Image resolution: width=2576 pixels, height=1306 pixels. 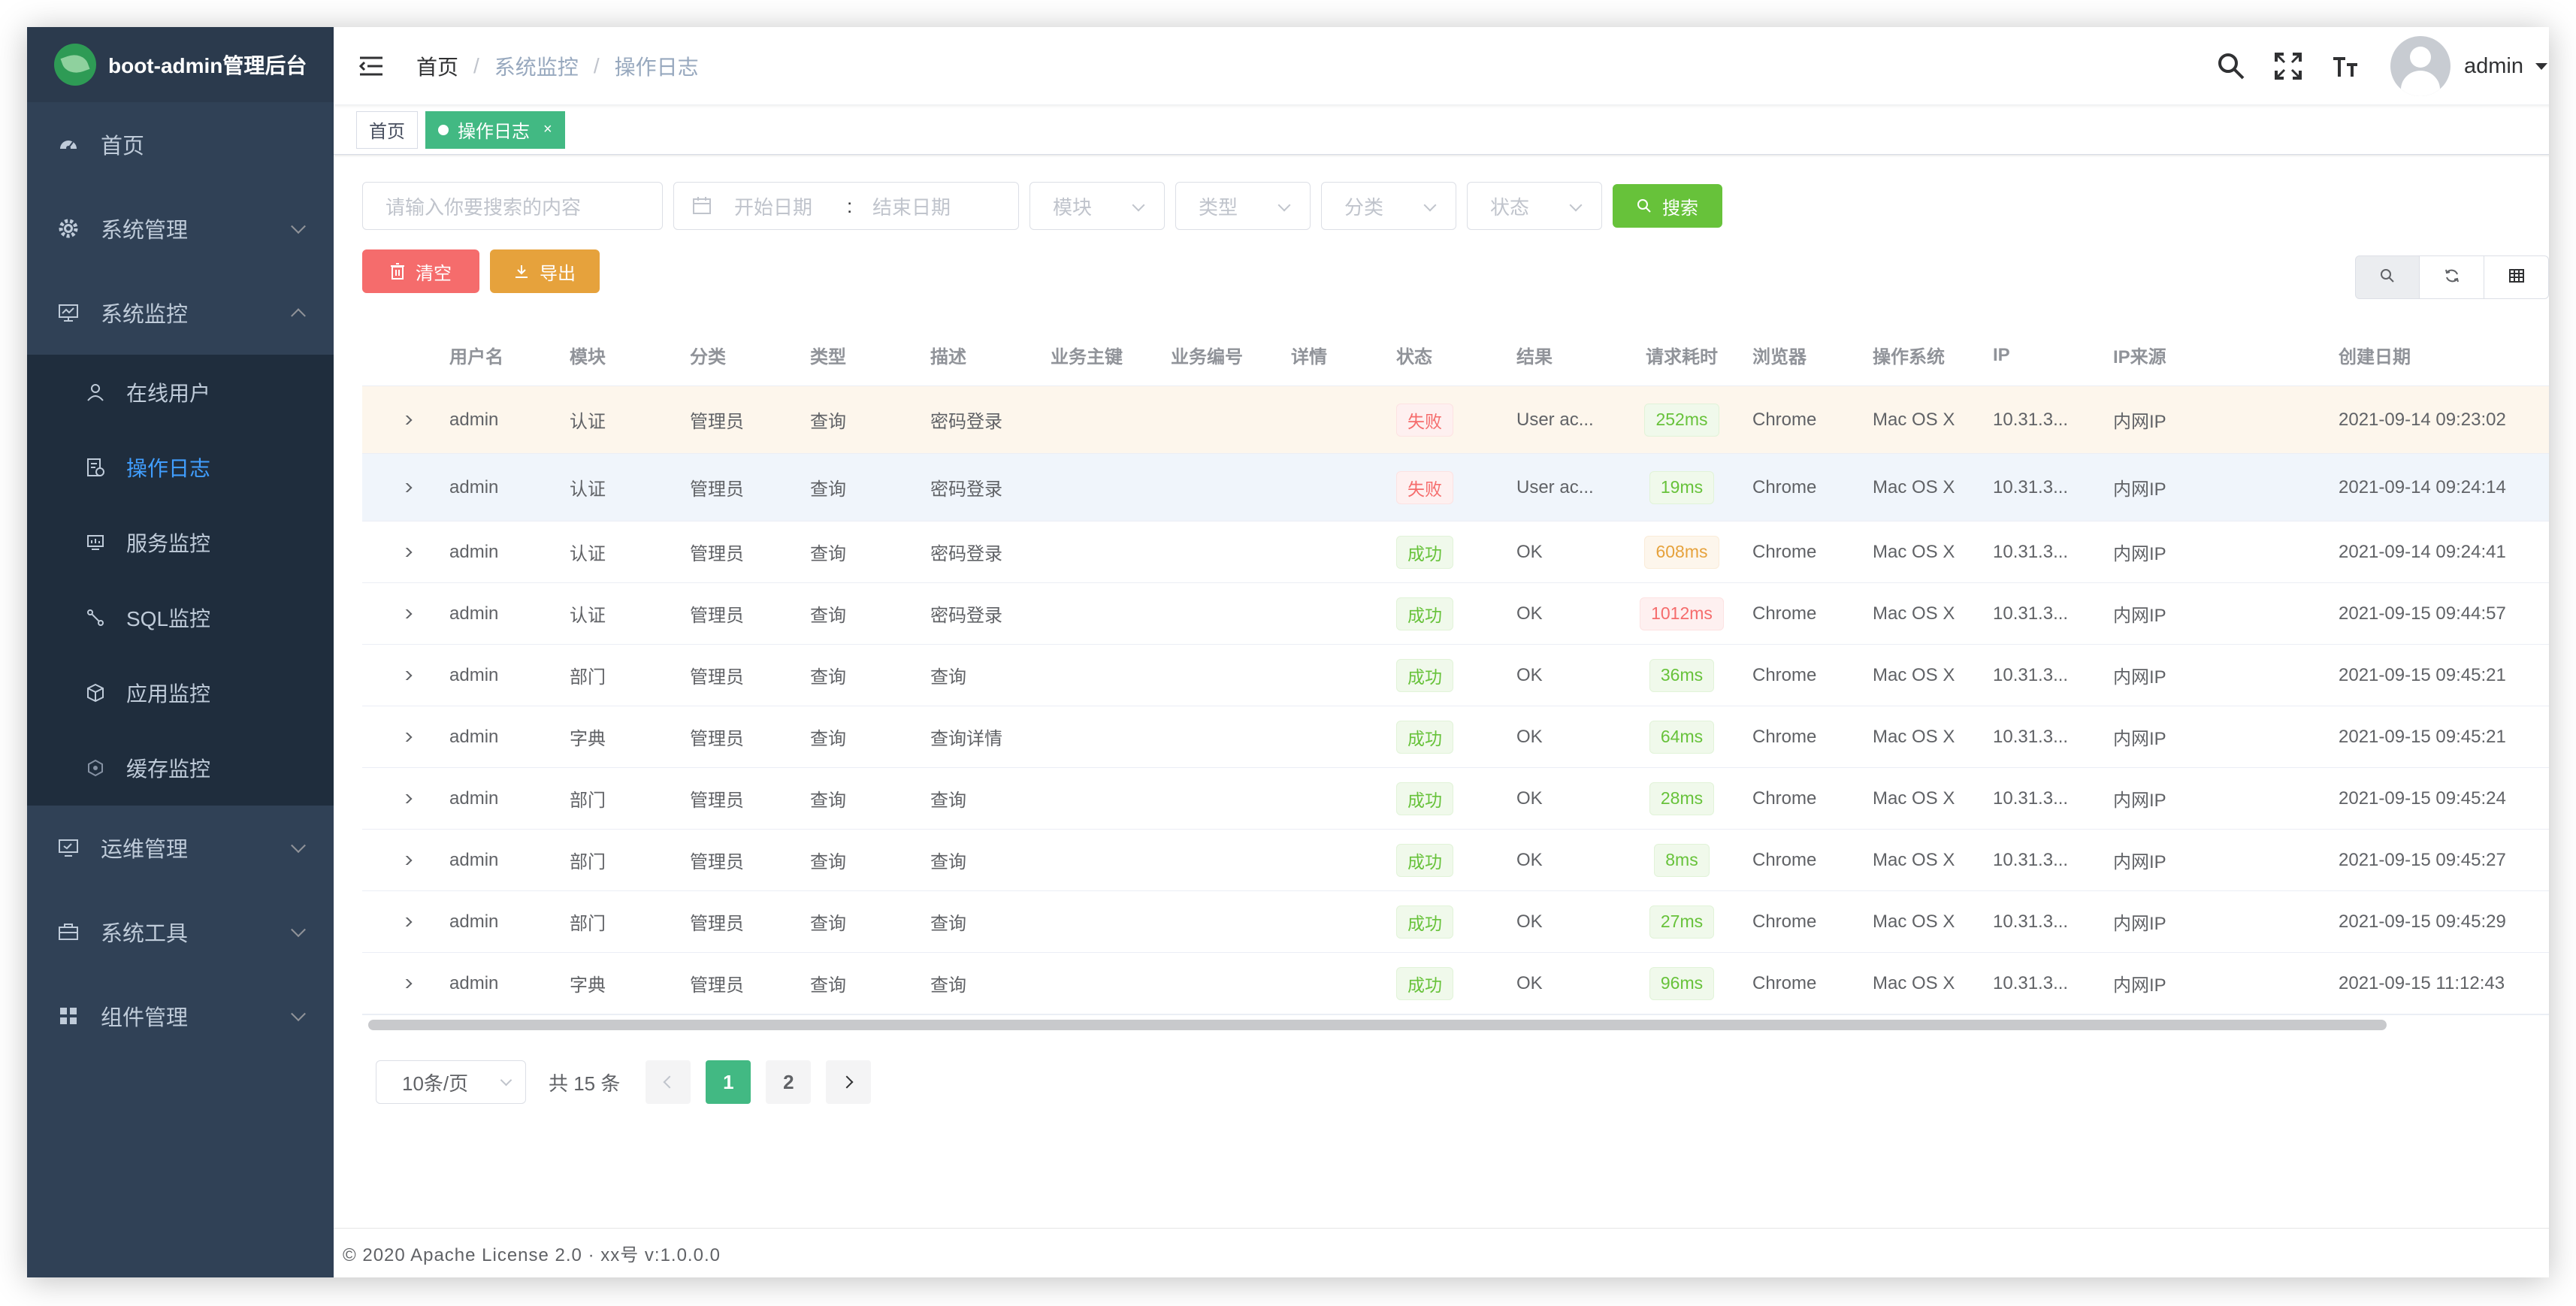 What do you see at coordinates (2139, 554) in the screenshot?
I see `table-cell: 内网IP` at bounding box center [2139, 554].